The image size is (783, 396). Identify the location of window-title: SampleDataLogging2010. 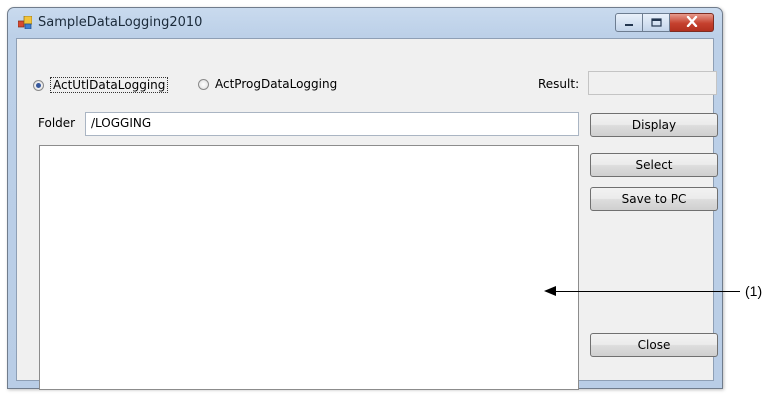
(120, 22).